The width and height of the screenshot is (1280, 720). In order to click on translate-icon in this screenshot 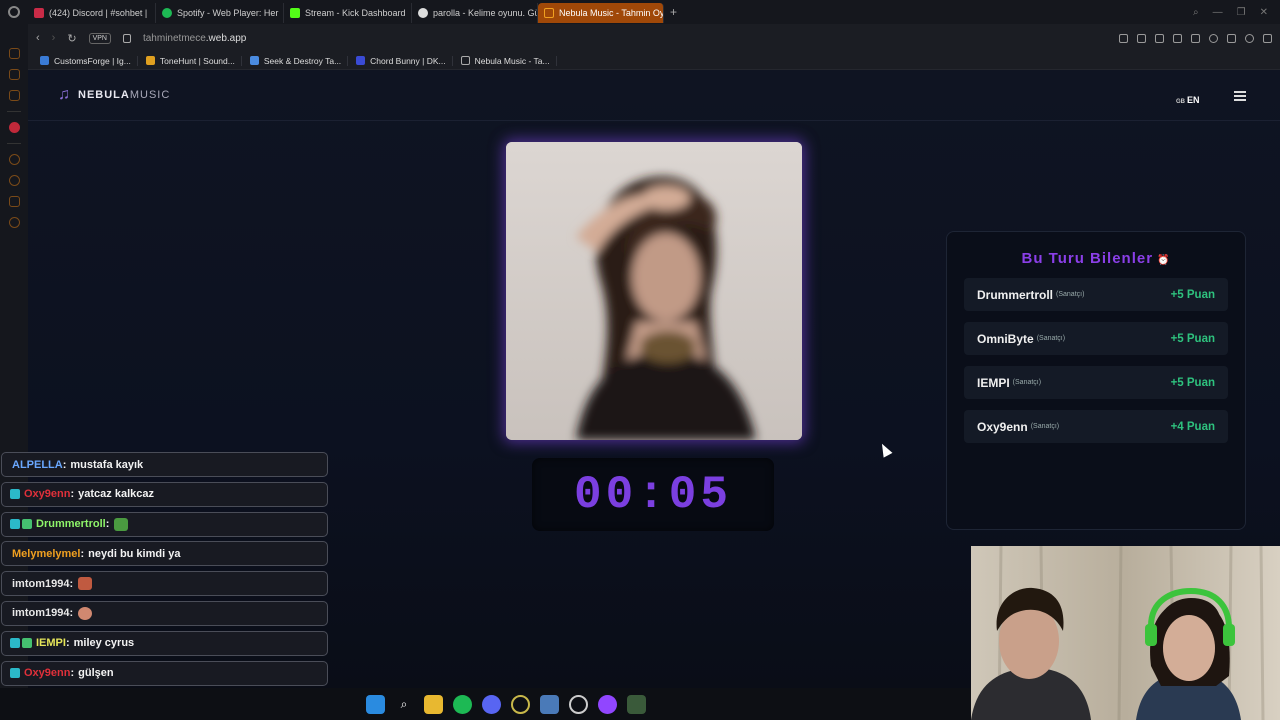, I will do `click(1177, 38)`.